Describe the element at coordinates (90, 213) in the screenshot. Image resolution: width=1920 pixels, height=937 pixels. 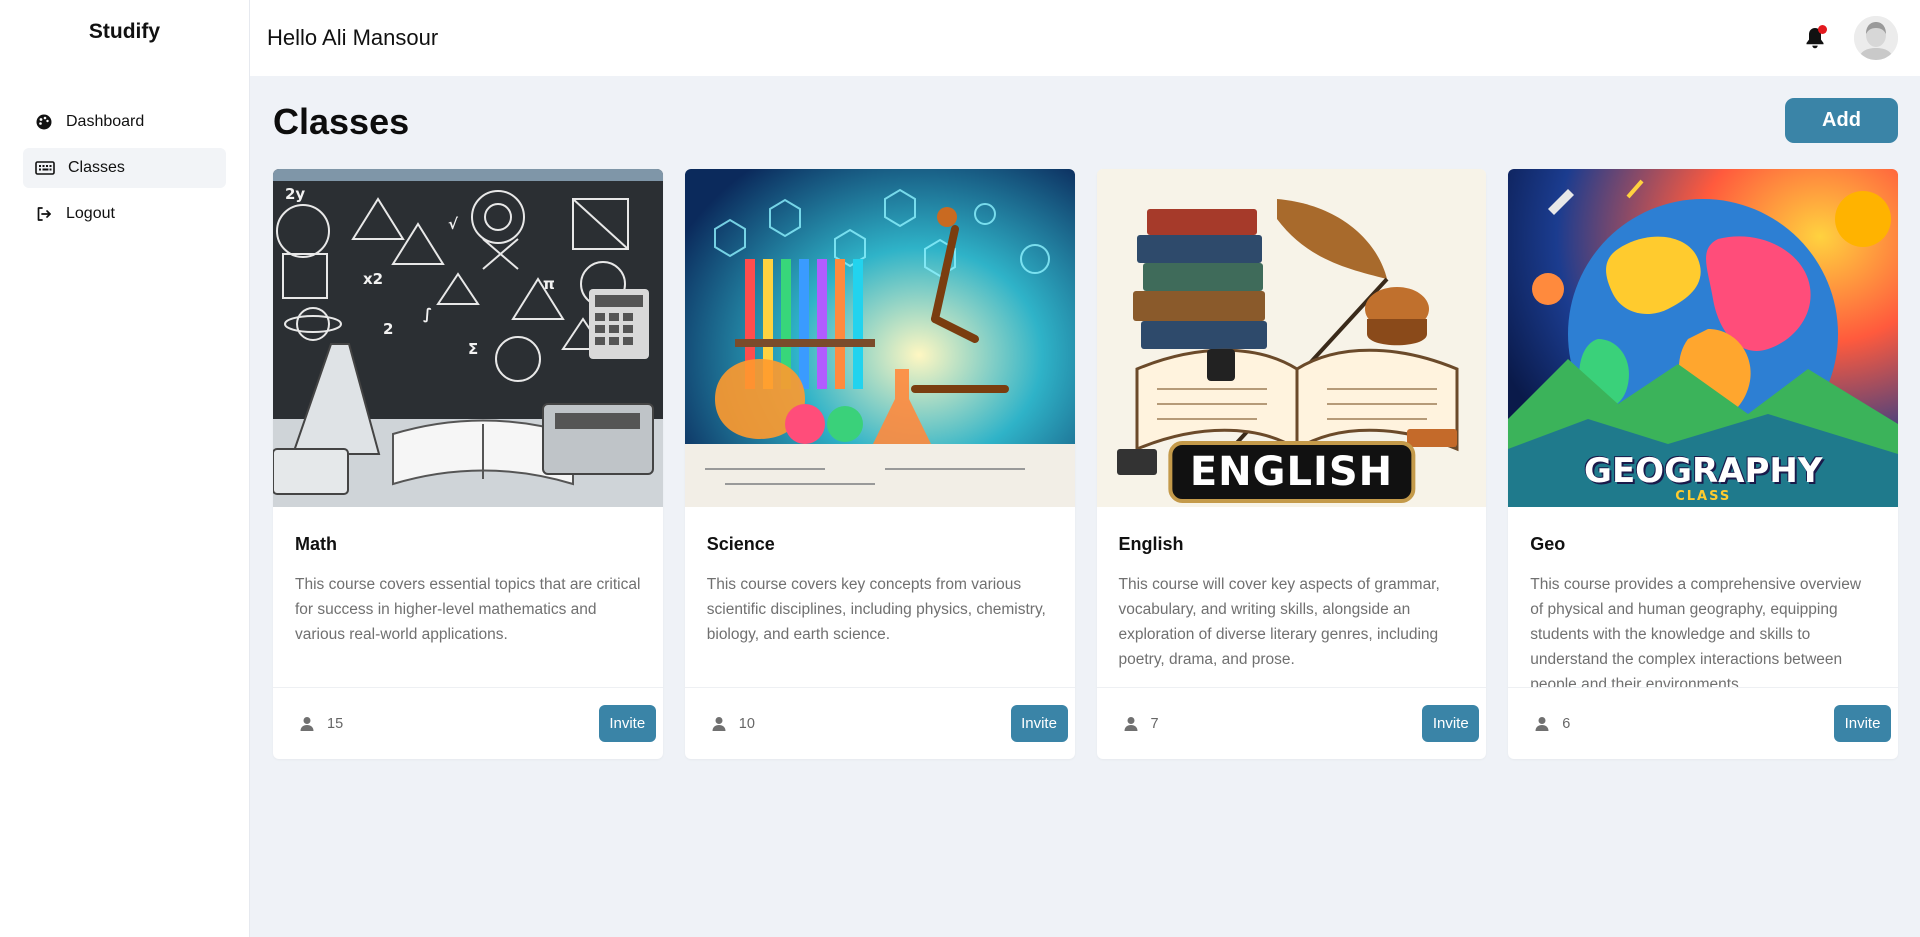
I see `sidebar-item-label: Logout` at that location.